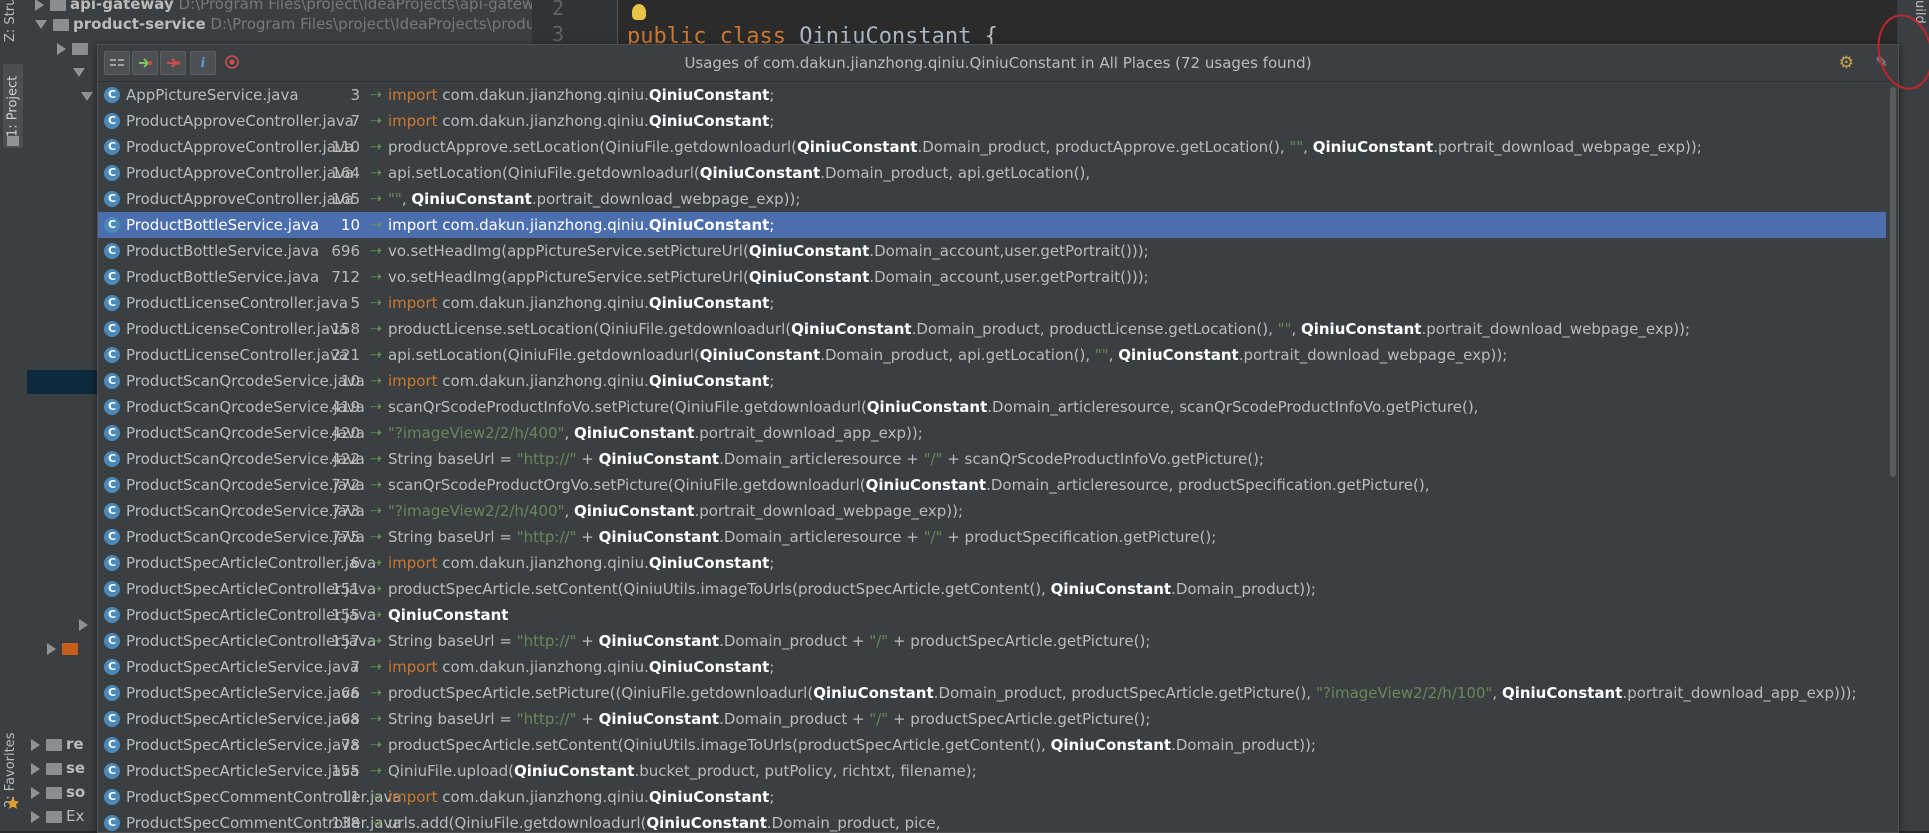  I want to click on read-access-button, so click(145, 63).